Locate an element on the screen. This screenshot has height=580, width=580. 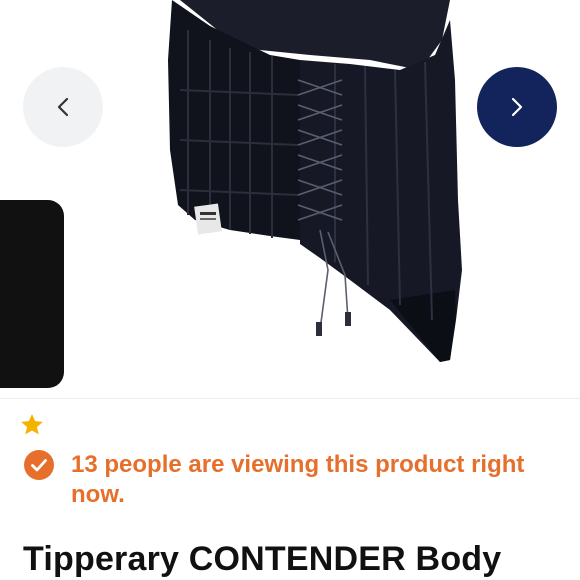
chevron-right-icon is located at coordinates (517, 107).